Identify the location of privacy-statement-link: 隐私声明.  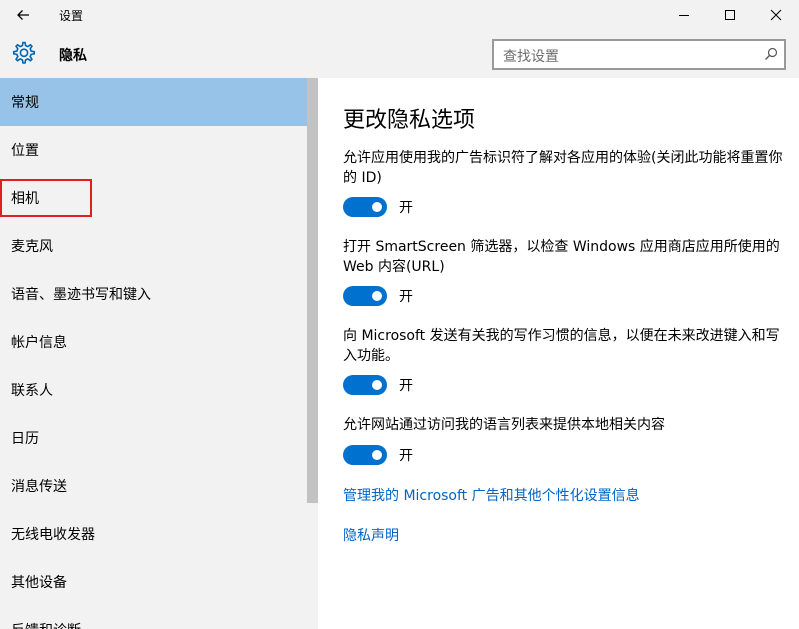
(371, 535).